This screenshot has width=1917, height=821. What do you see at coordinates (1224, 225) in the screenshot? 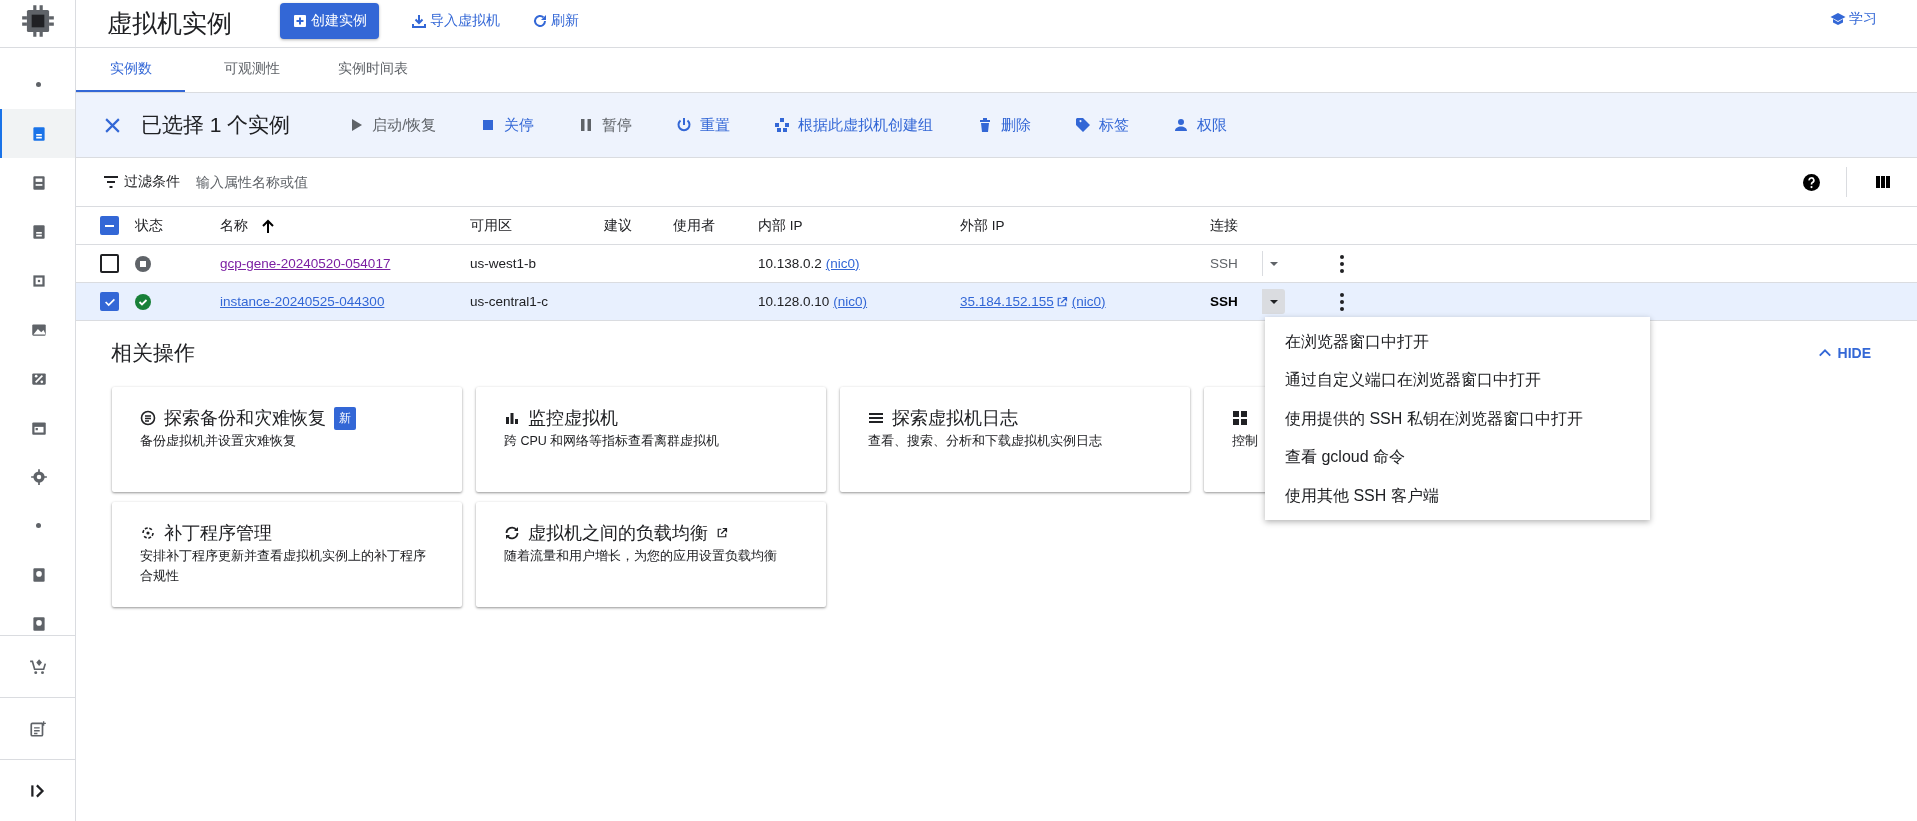
I see `column-header: 连接` at bounding box center [1224, 225].